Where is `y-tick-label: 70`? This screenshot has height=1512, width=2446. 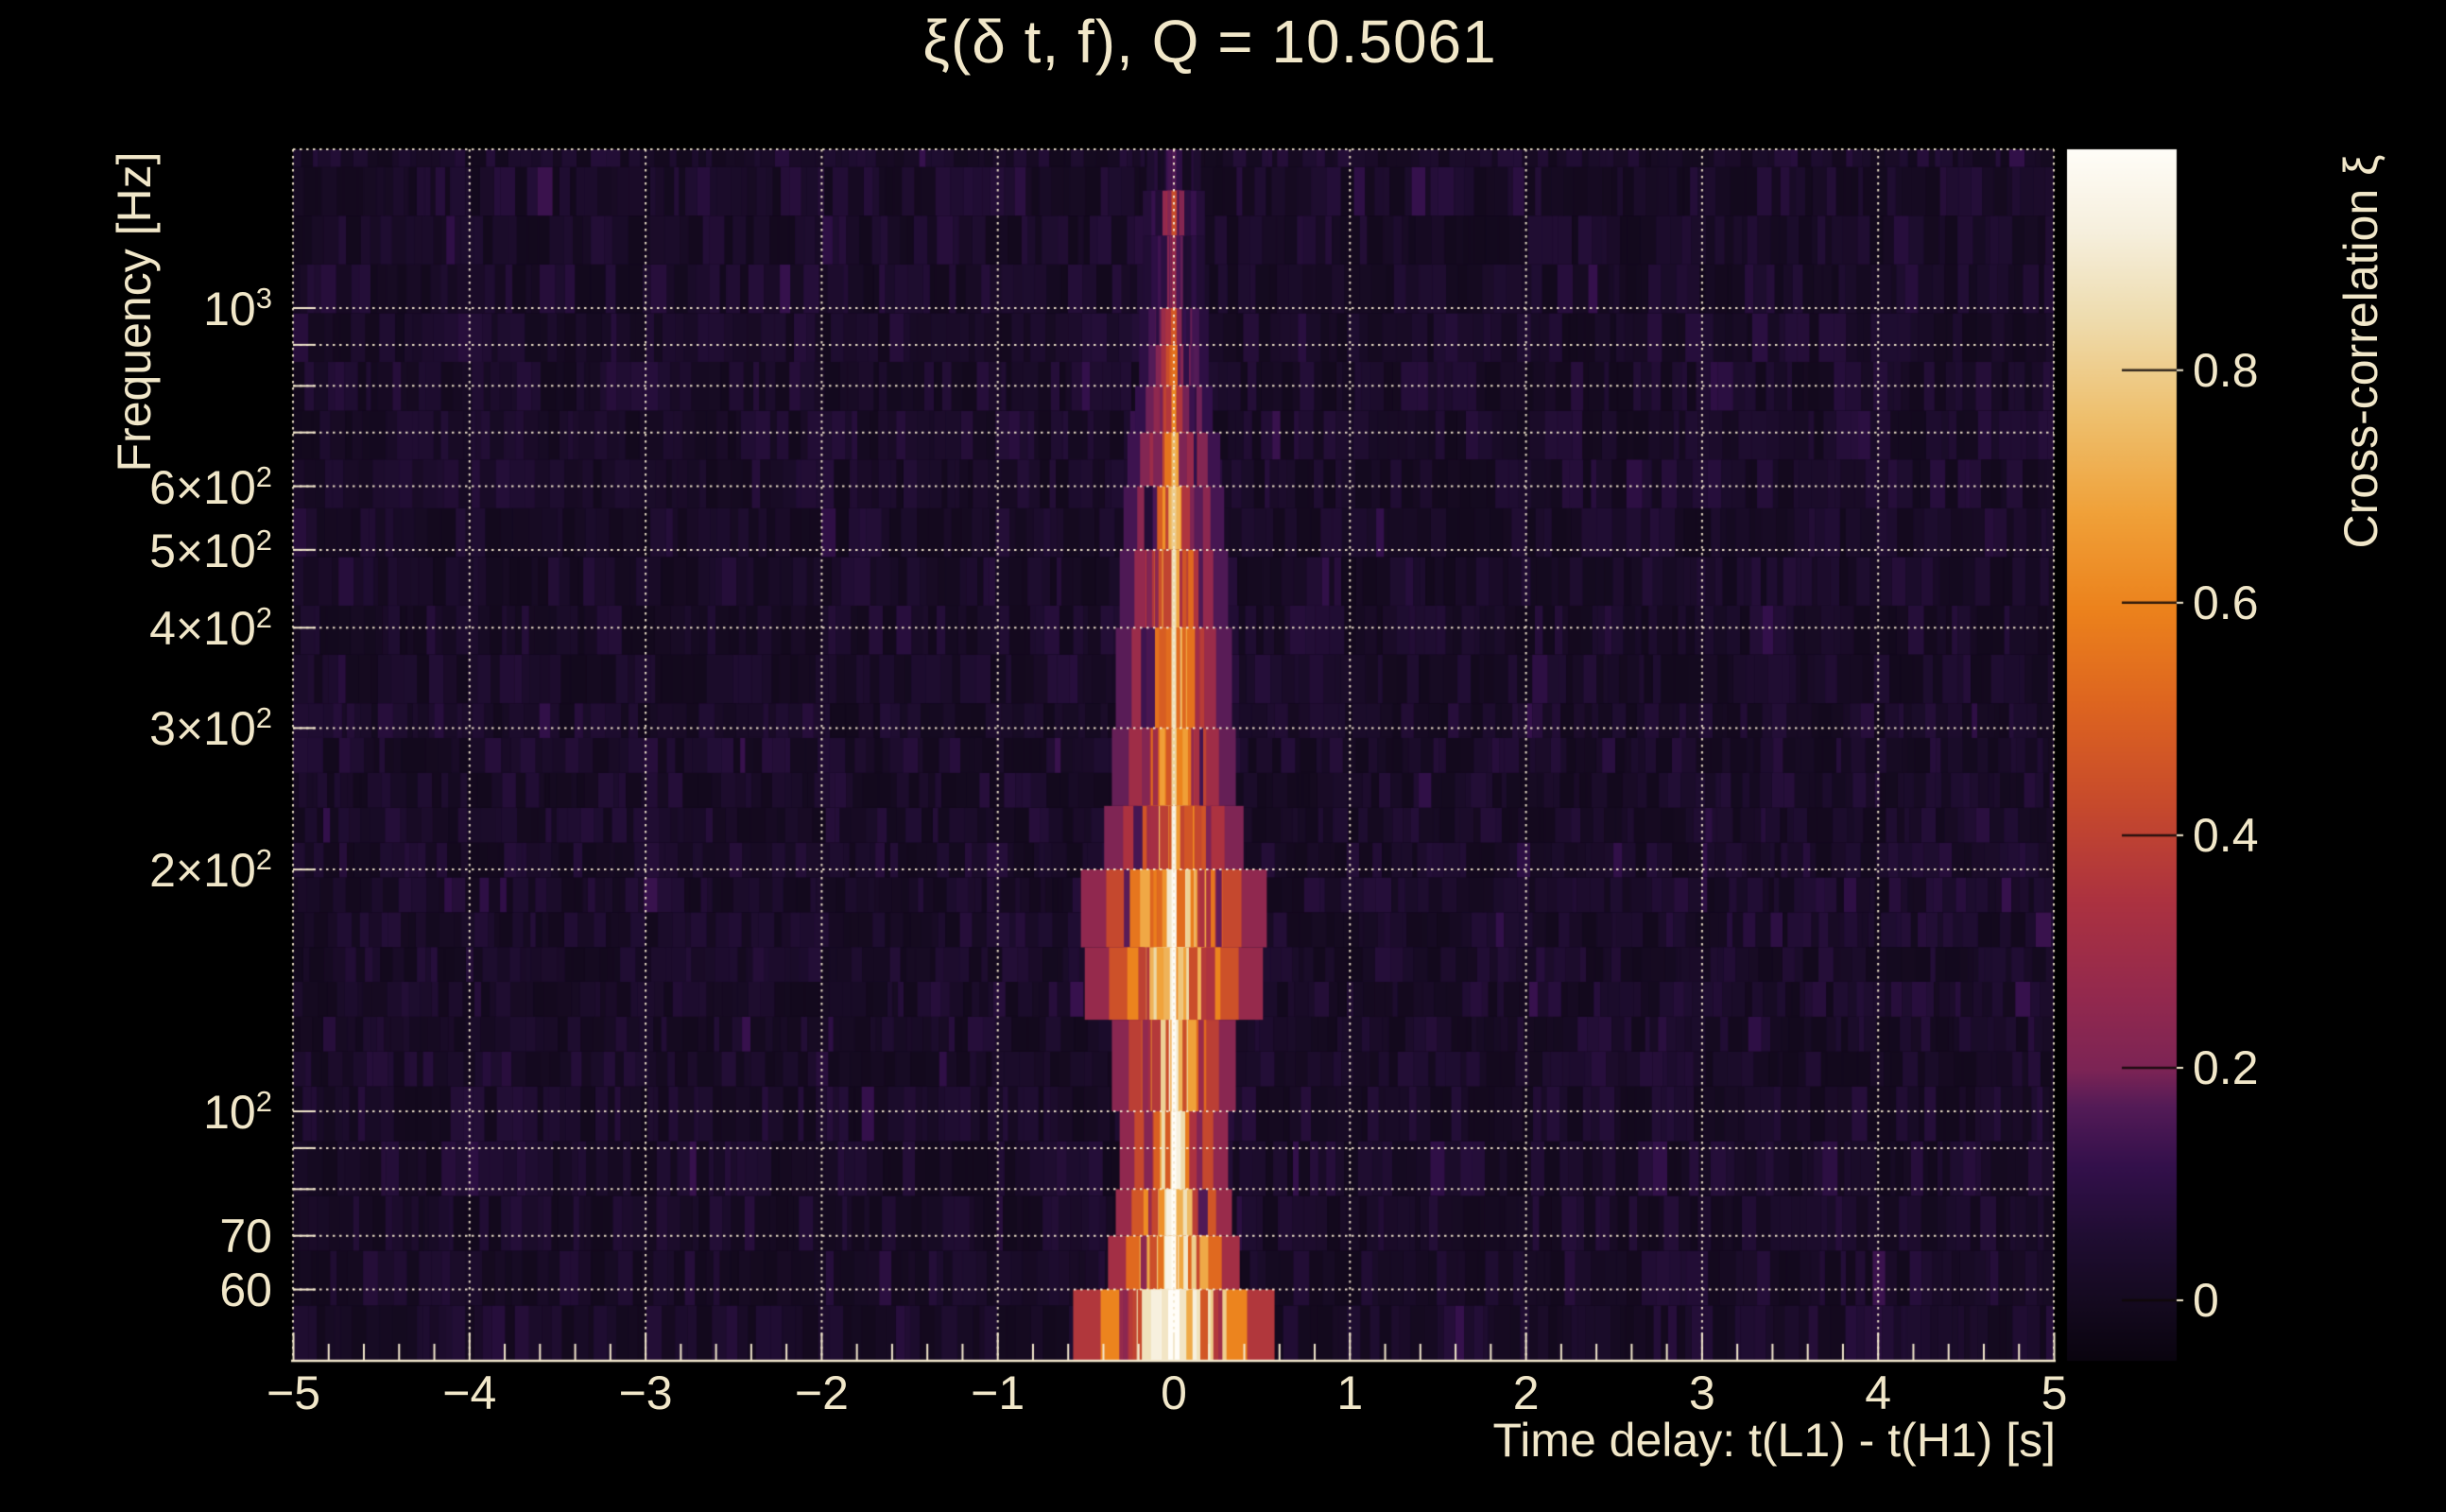 y-tick-label: 70 is located at coordinates (245, 1236).